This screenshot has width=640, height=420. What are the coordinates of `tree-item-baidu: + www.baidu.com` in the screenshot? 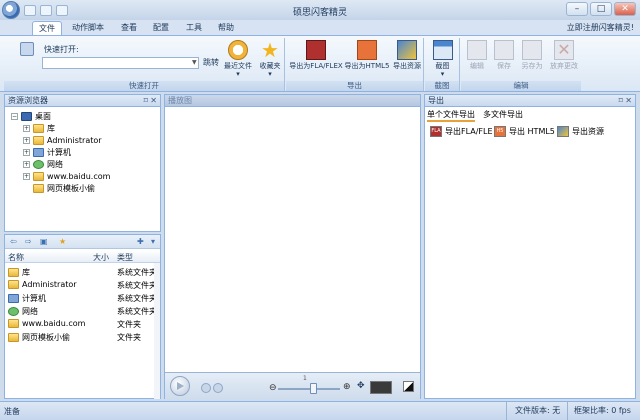 It's located at (66, 176).